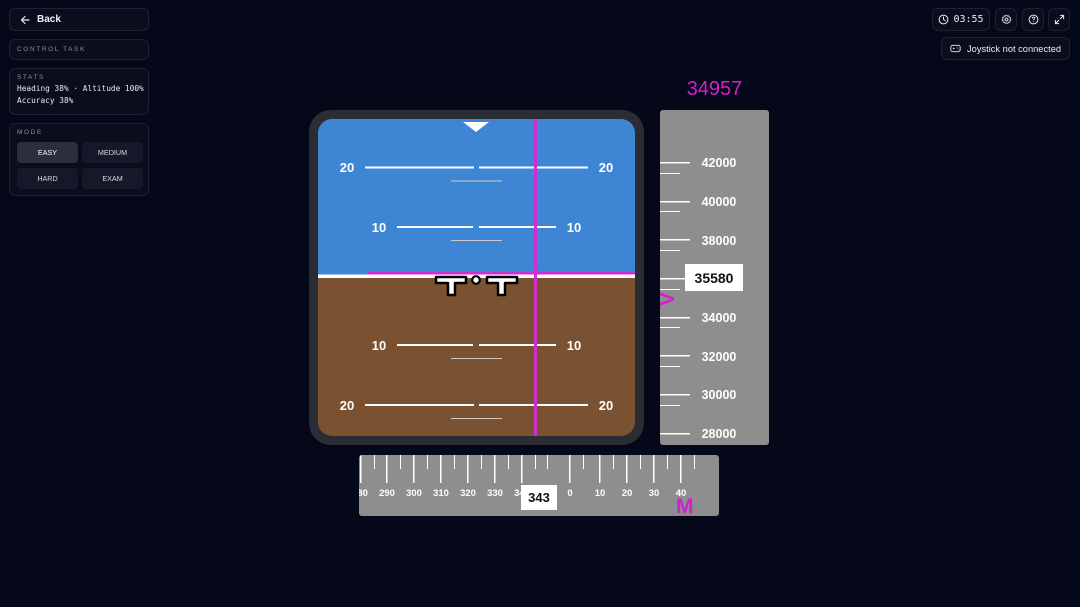  Describe the element at coordinates (79, 159) in the screenshot. I see `mode-panel: MODE EASY MEDIUM HARD EXAM` at that location.